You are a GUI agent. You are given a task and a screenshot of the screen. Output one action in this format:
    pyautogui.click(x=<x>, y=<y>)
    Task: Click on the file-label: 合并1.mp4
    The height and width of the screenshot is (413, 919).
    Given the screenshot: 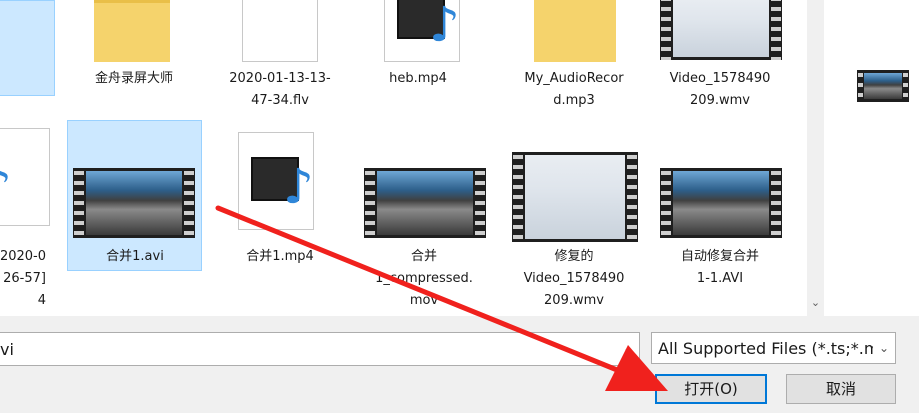 What is the action you would take?
    pyautogui.click(x=280, y=256)
    